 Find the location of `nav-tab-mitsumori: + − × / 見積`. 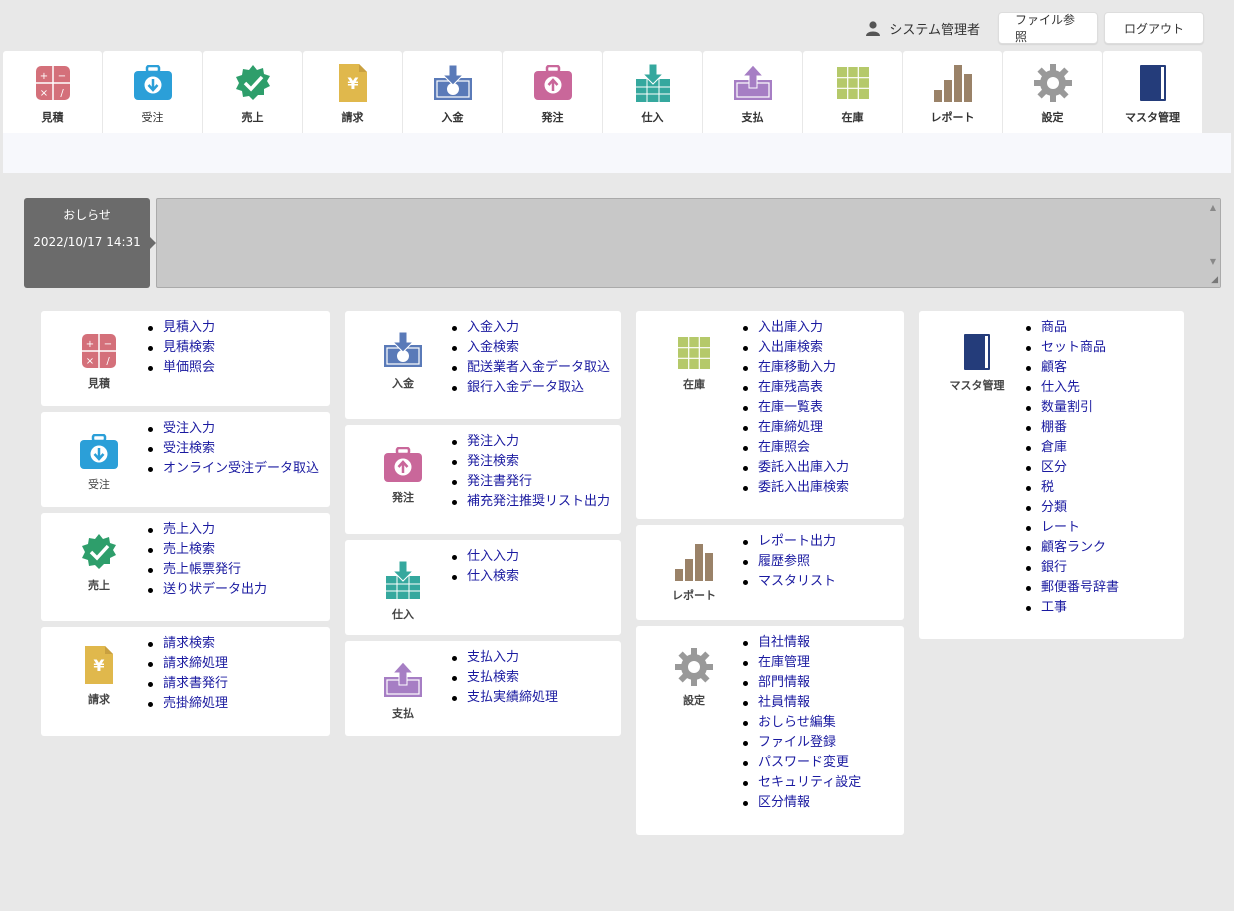

nav-tab-mitsumori: + − × / 見積 is located at coordinates (52, 92).